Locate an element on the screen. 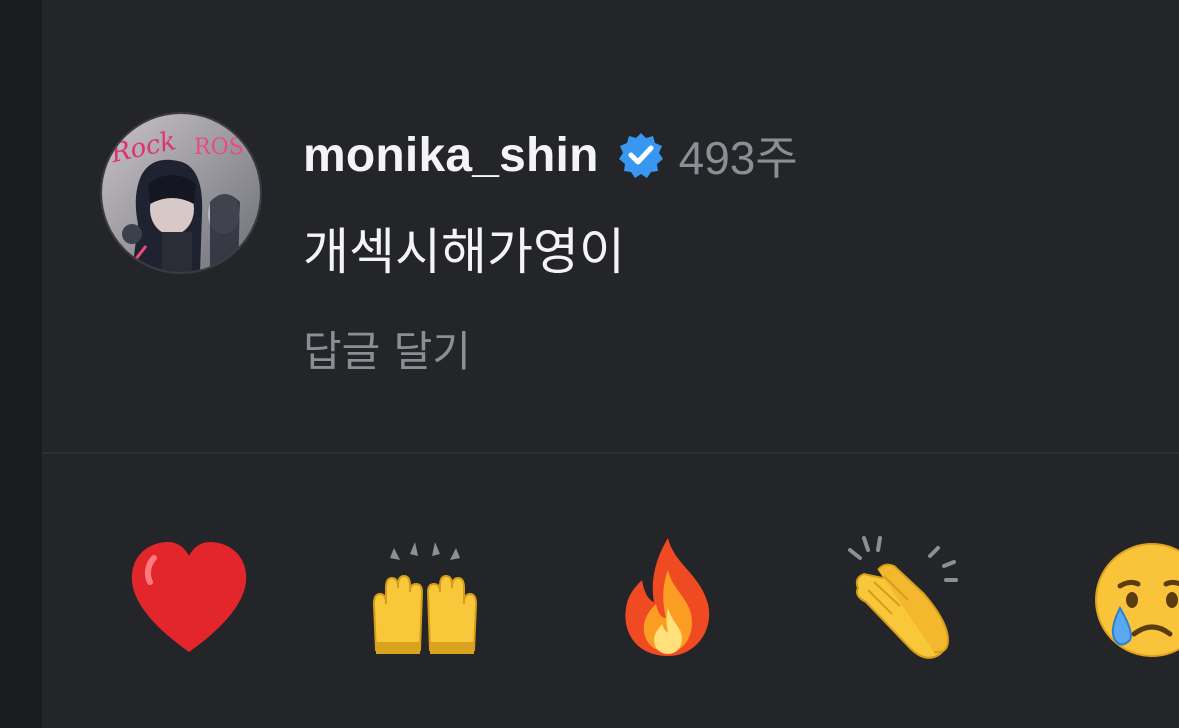 The width and height of the screenshot is (1179, 728). reaction-crying-face is located at coordinates (1132, 600).